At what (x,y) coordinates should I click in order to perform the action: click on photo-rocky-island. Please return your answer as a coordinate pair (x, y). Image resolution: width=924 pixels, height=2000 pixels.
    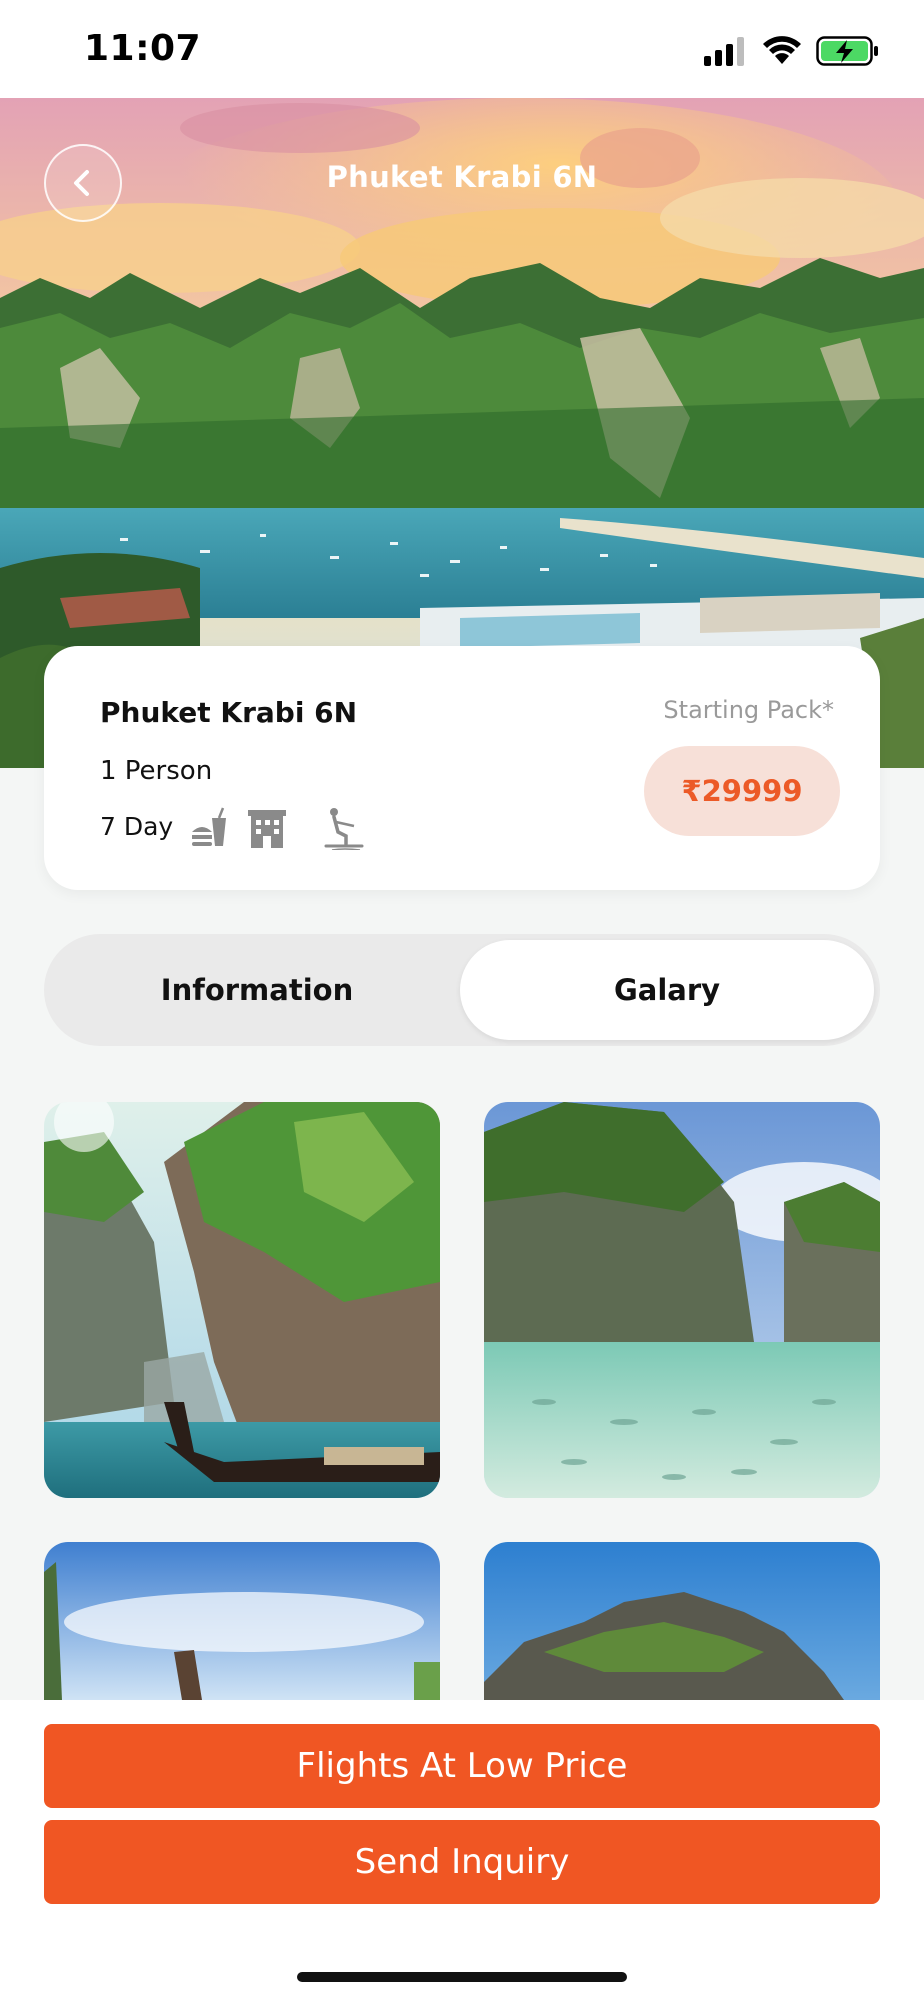
    Looking at the image, I should click on (682, 1621).